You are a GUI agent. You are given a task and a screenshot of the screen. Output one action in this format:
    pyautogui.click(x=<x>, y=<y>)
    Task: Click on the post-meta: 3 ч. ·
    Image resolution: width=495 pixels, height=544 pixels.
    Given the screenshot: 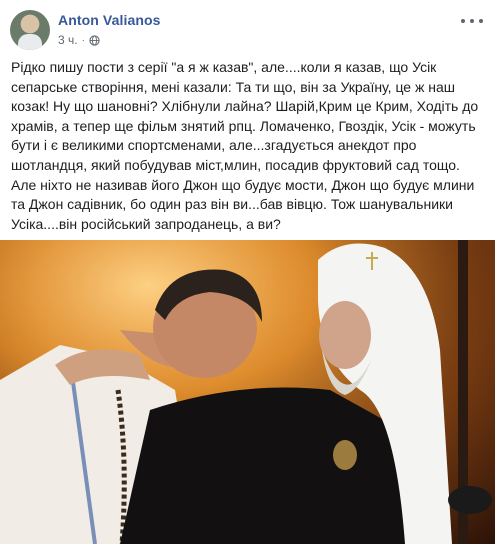 What is the action you would take?
    pyautogui.click(x=79, y=40)
    